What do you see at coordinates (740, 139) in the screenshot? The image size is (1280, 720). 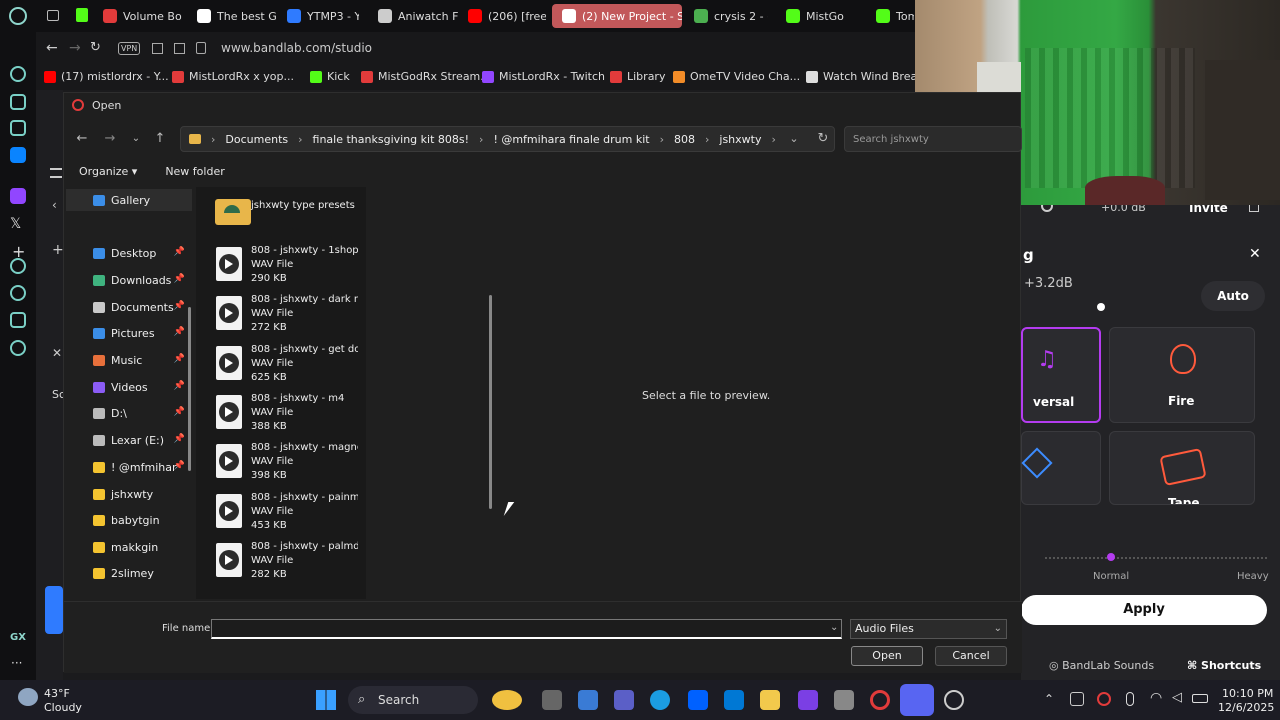 I see `breadcrumb-item: jshxwty` at bounding box center [740, 139].